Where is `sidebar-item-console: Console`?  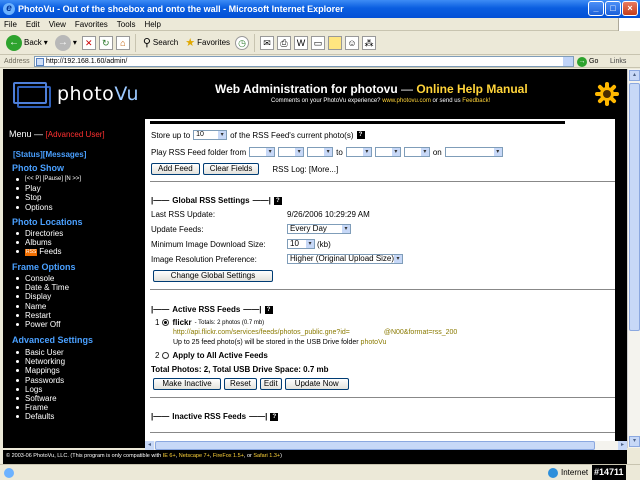 sidebar-item-console: Console is located at coordinates (42, 278).